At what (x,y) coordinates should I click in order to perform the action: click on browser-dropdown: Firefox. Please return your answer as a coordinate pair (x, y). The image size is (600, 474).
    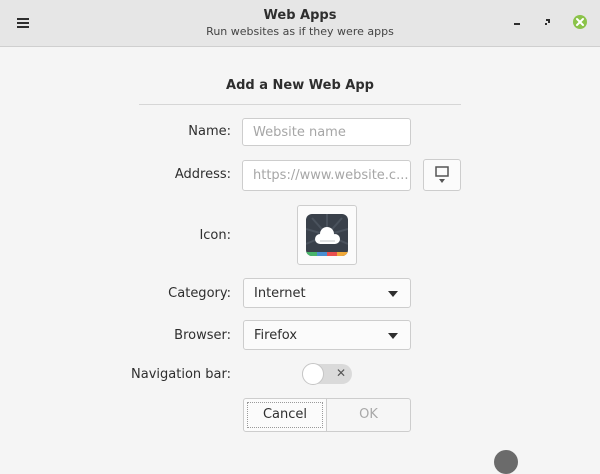
    Looking at the image, I should click on (327, 335).